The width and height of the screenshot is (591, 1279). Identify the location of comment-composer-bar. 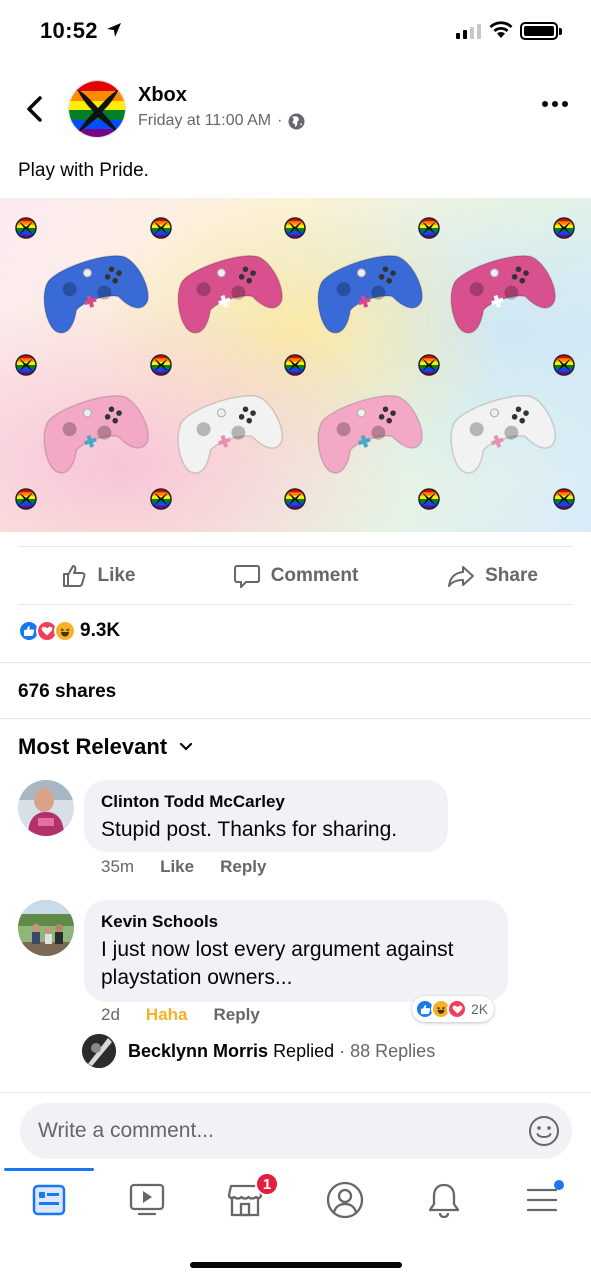
(295, 1130).